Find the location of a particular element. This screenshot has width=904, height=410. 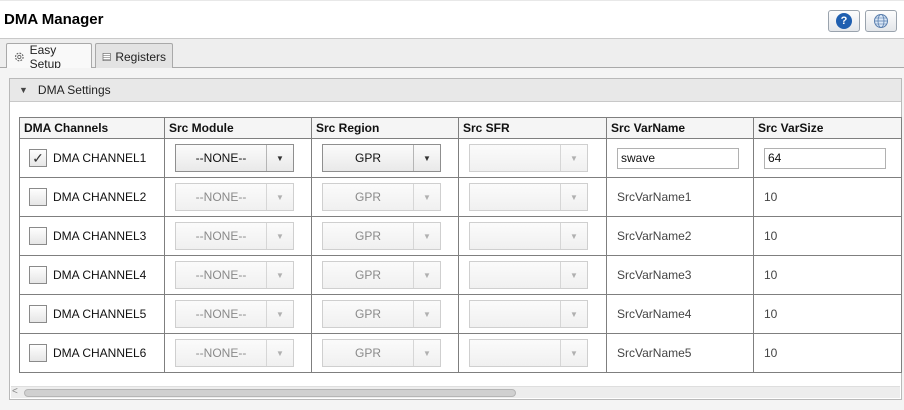

tab-easy-setup: Easy Setup is located at coordinates (49, 57).